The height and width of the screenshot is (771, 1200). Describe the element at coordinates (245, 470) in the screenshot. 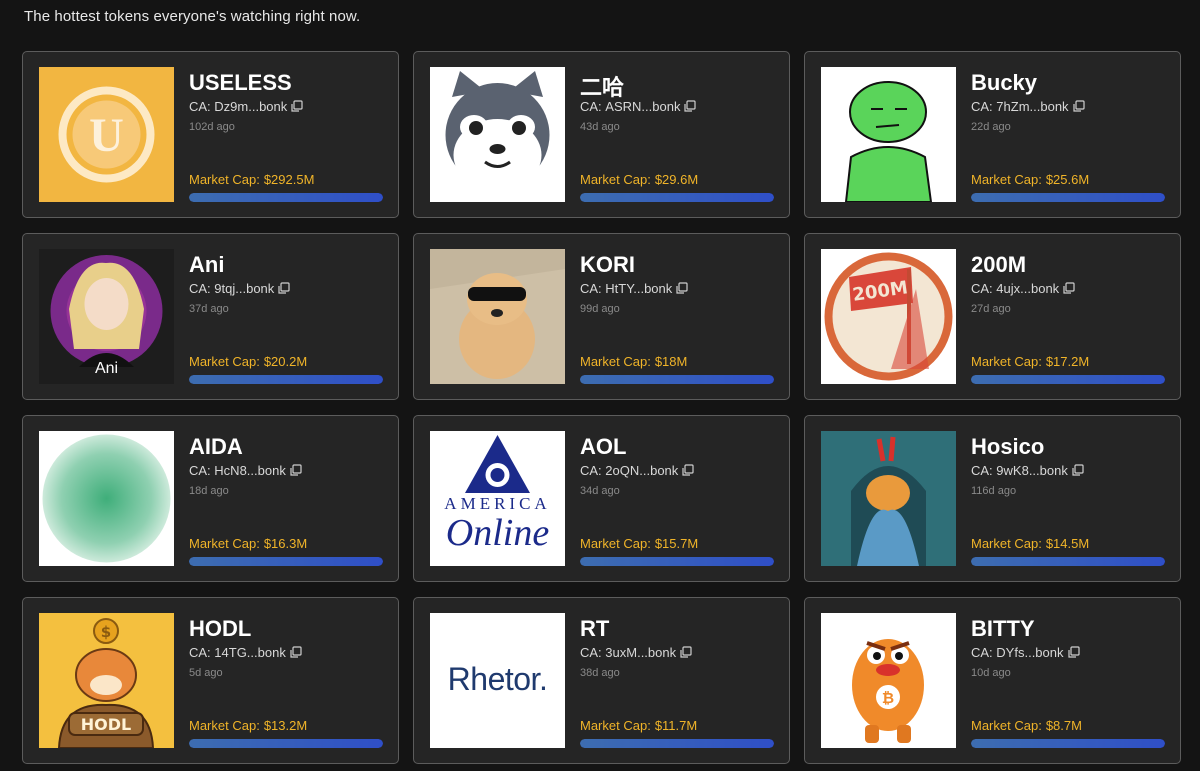

I see `contract-address: CA: HcN8...bonk` at that location.